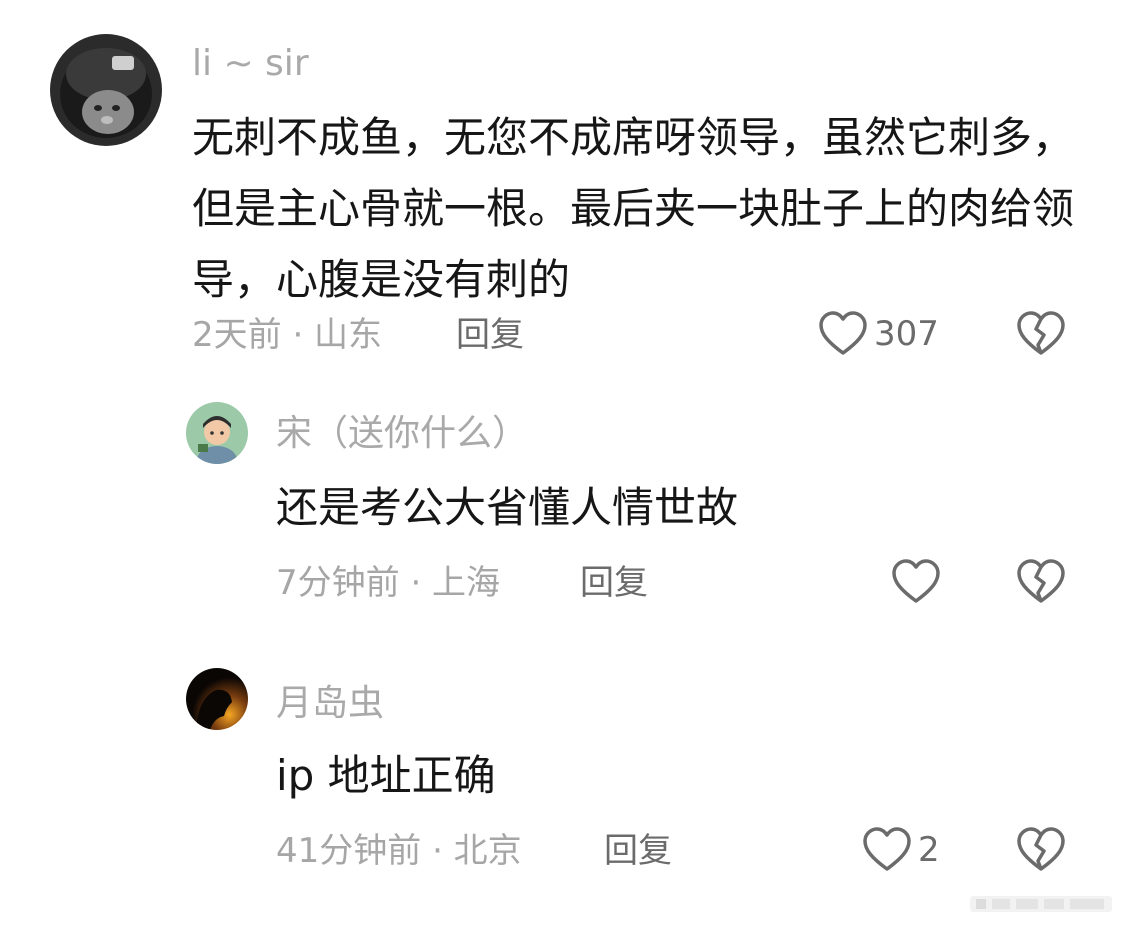 This screenshot has height=930, width=1124. What do you see at coordinates (287, 335) in the screenshot?
I see `comment-meta: 2天前 · 山东` at bounding box center [287, 335].